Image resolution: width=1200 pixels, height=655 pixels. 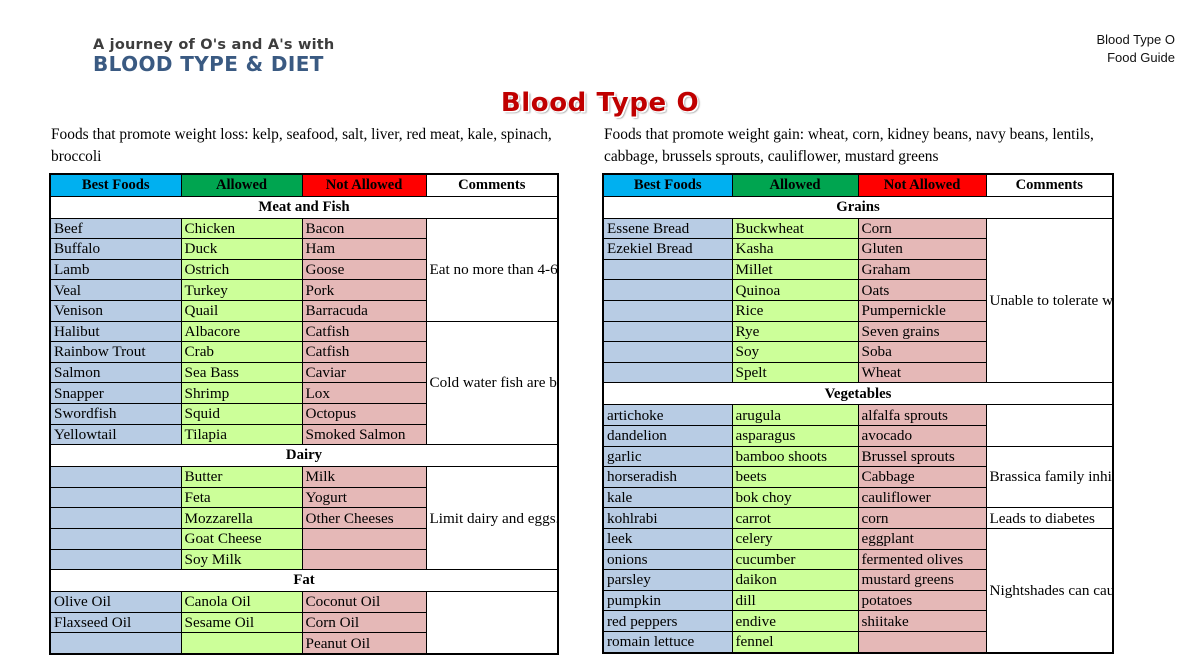 I want to click on table-row: leekceleryeggplantNightshades can cause, so click(x=858, y=590).